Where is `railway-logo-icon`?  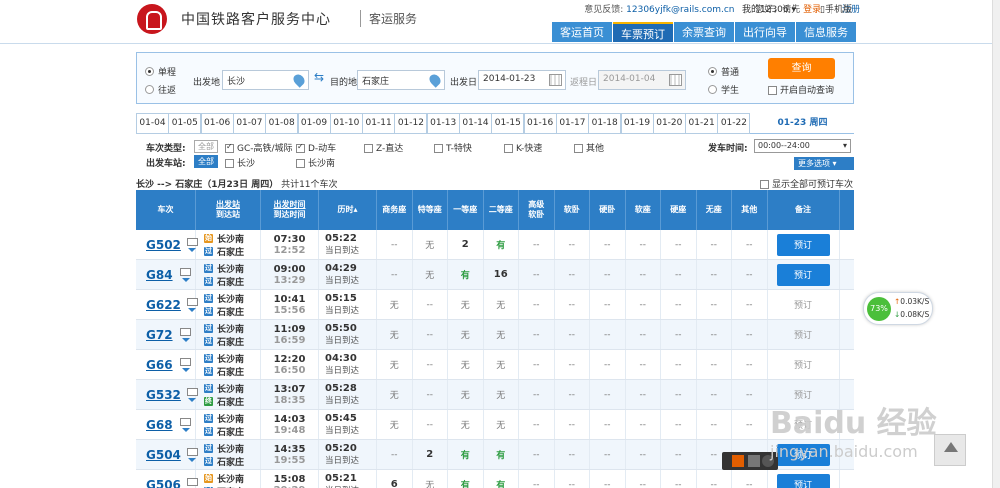
railway-logo-icon is located at coordinates (152, 19).